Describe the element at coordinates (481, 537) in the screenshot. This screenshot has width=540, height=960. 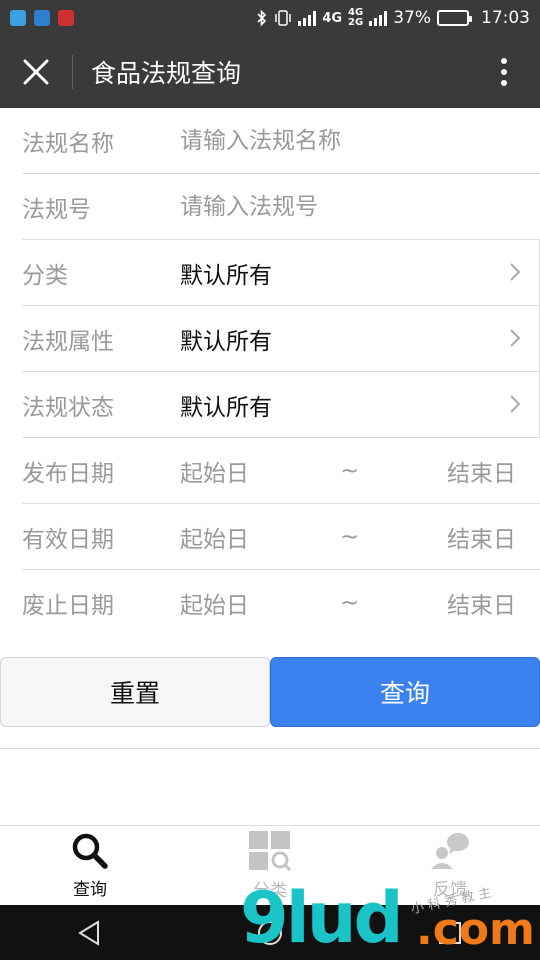
I see `effective-date-end: 结束日` at that location.